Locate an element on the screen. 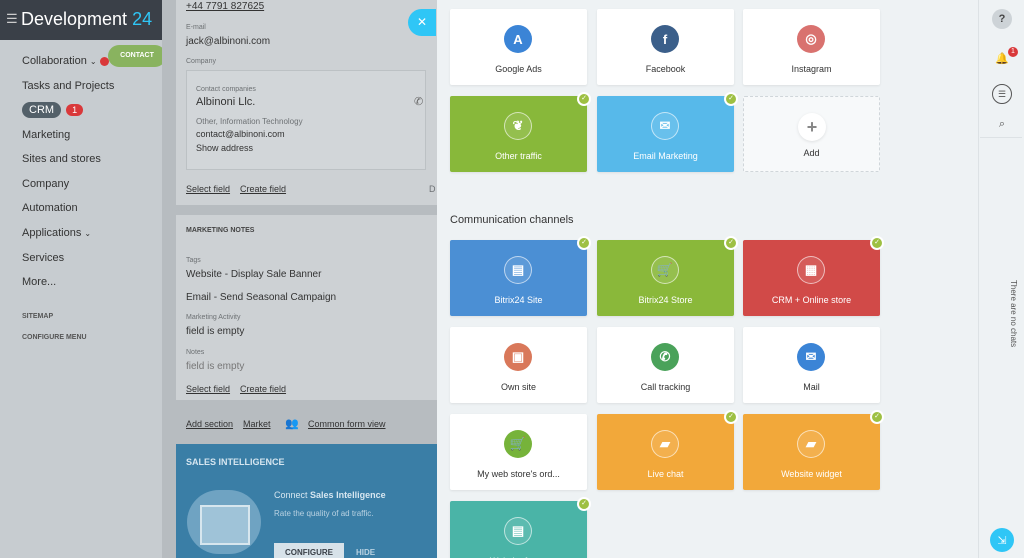 The height and width of the screenshot is (558, 1024). tile-live-chat: ▰ Live chat ✓ is located at coordinates (667, 450).